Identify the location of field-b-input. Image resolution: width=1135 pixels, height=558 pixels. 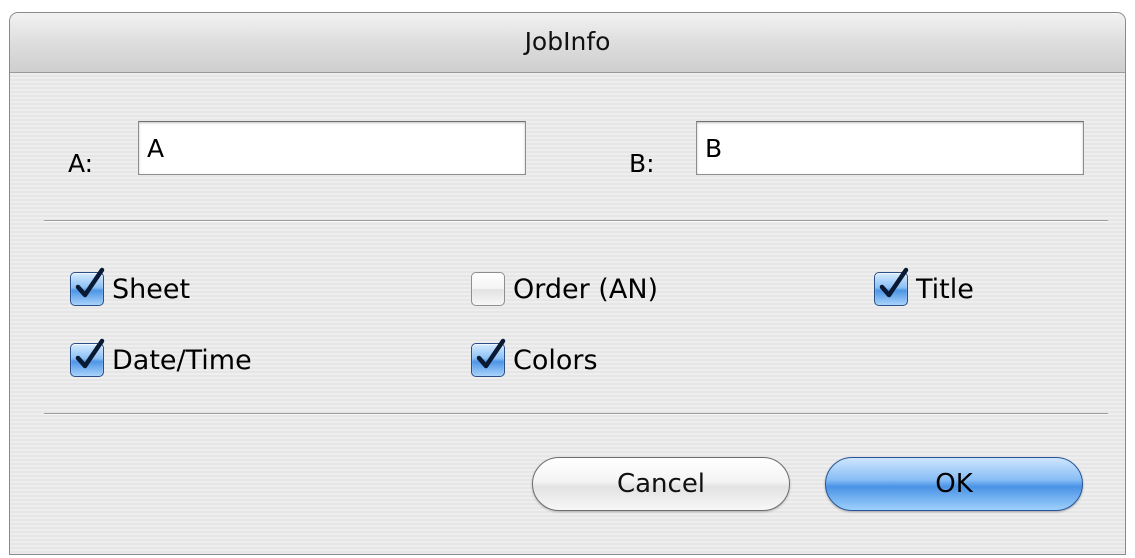
(890, 148).